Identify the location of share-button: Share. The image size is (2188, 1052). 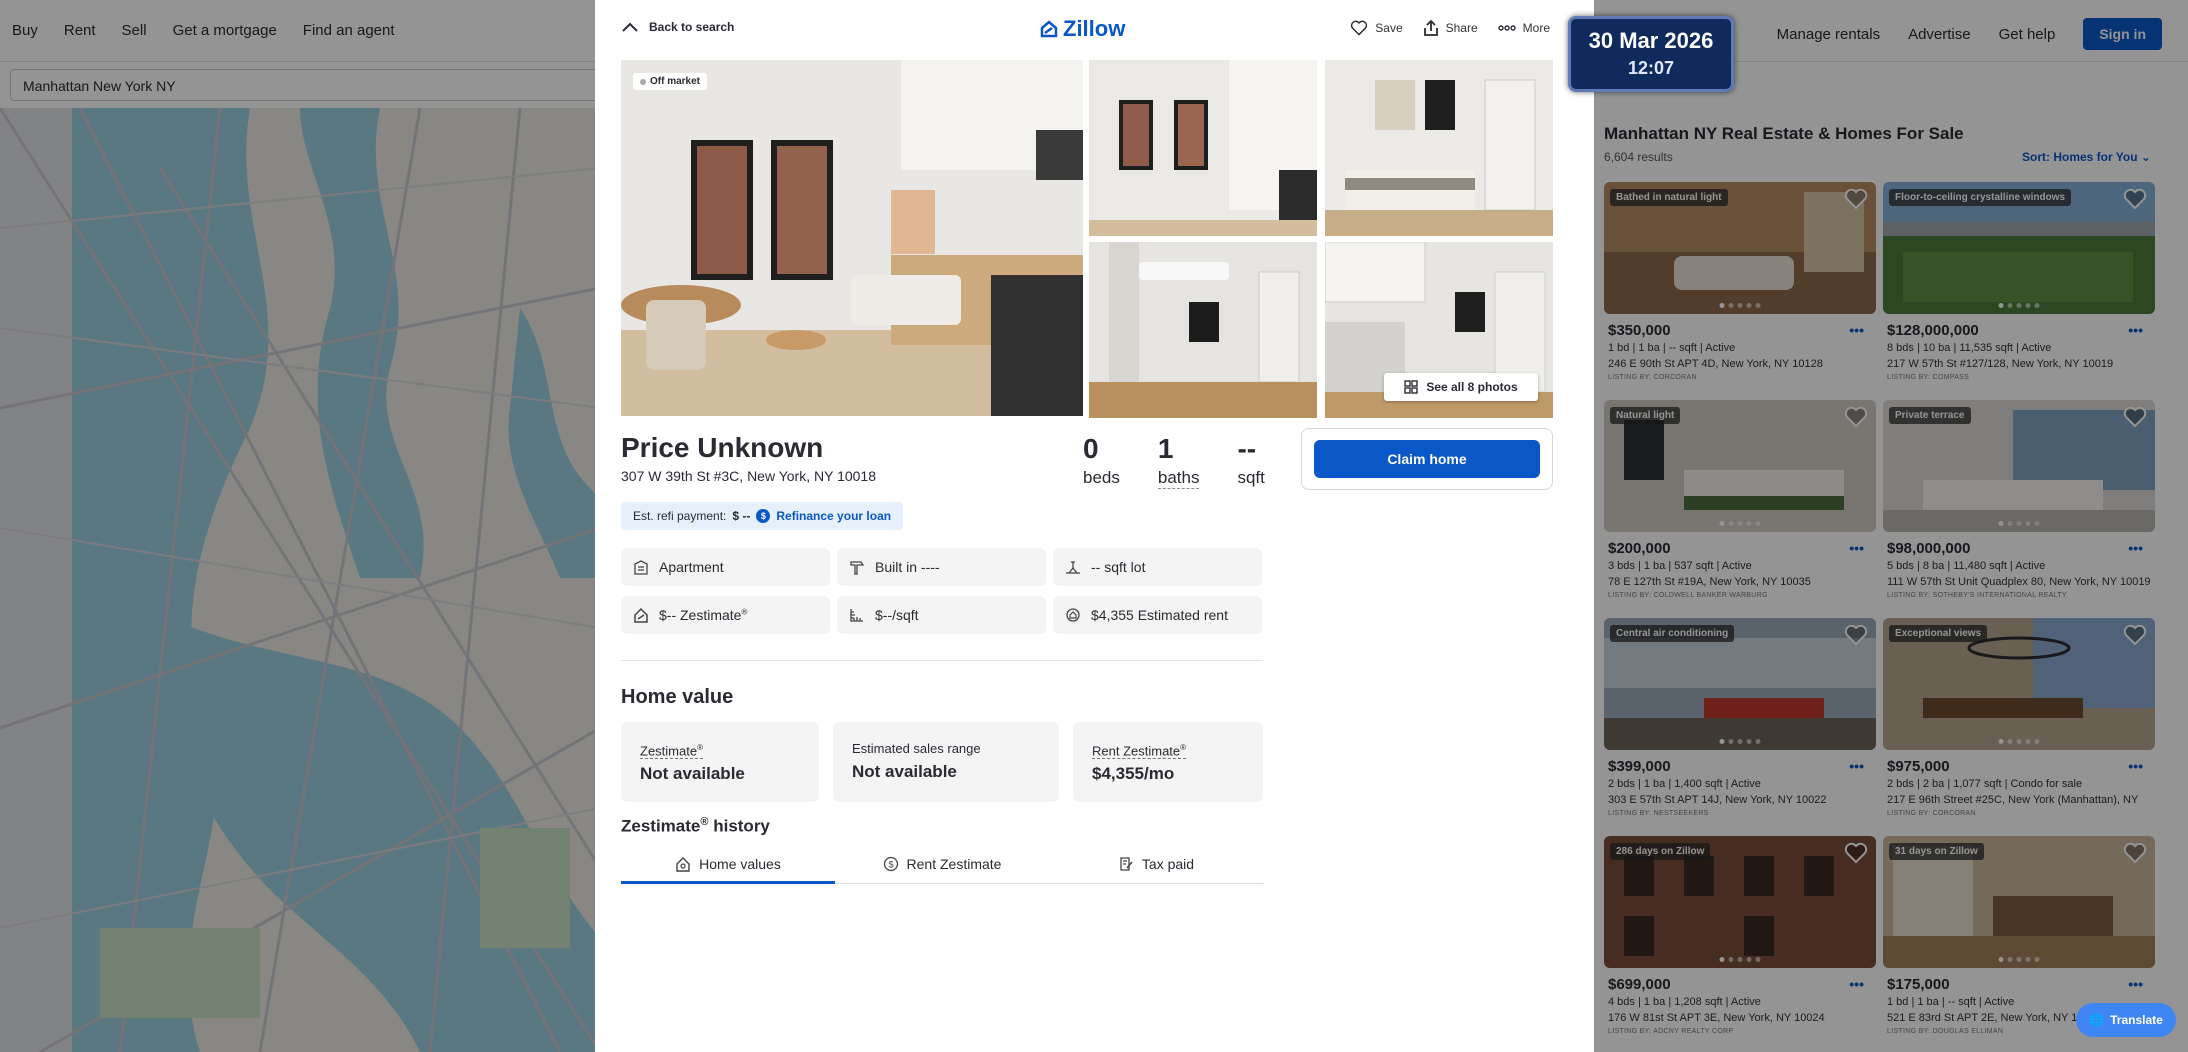
(1450, 28).